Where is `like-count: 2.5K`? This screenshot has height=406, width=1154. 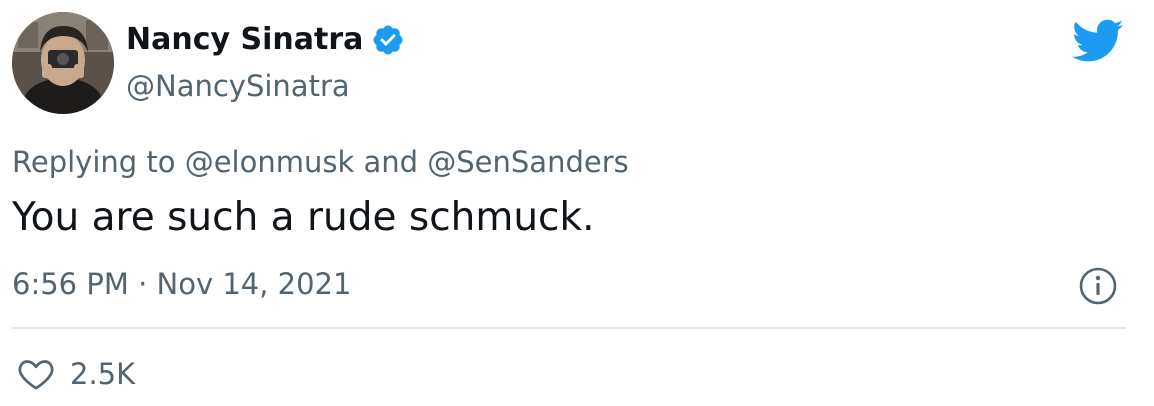 like-count: 2.5K is located at coordinates (103, 374).